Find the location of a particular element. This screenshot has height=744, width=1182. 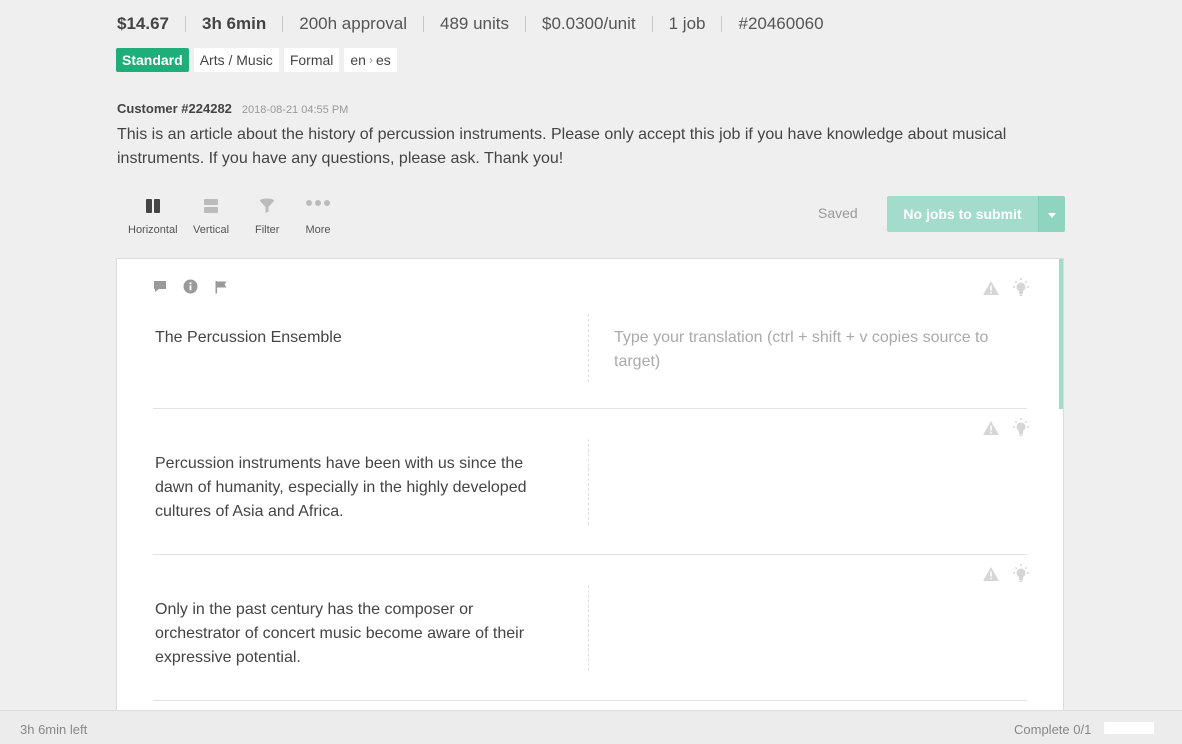

submit-dropdown-toggle is located at coordinates (1051, 214).